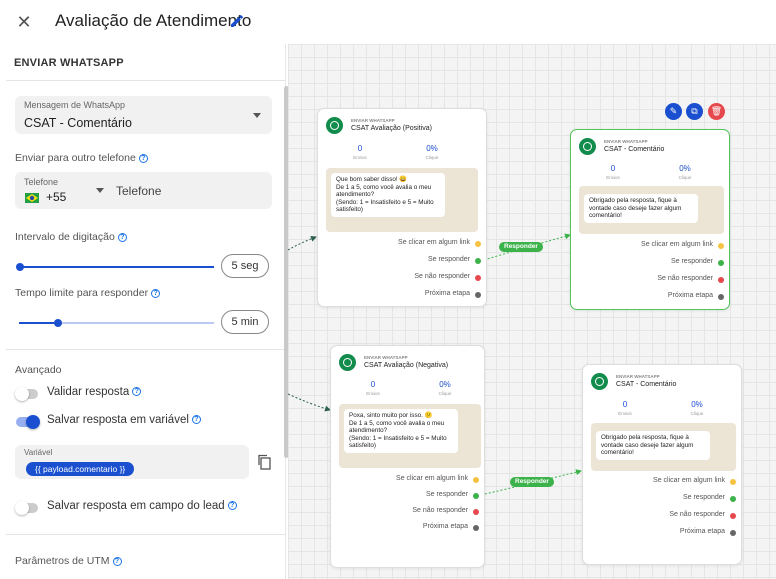 This screenshot has width=776, height=579. Describe the element at coordinates (302, 243) in the screenshot. I see `connector-line` at that location.